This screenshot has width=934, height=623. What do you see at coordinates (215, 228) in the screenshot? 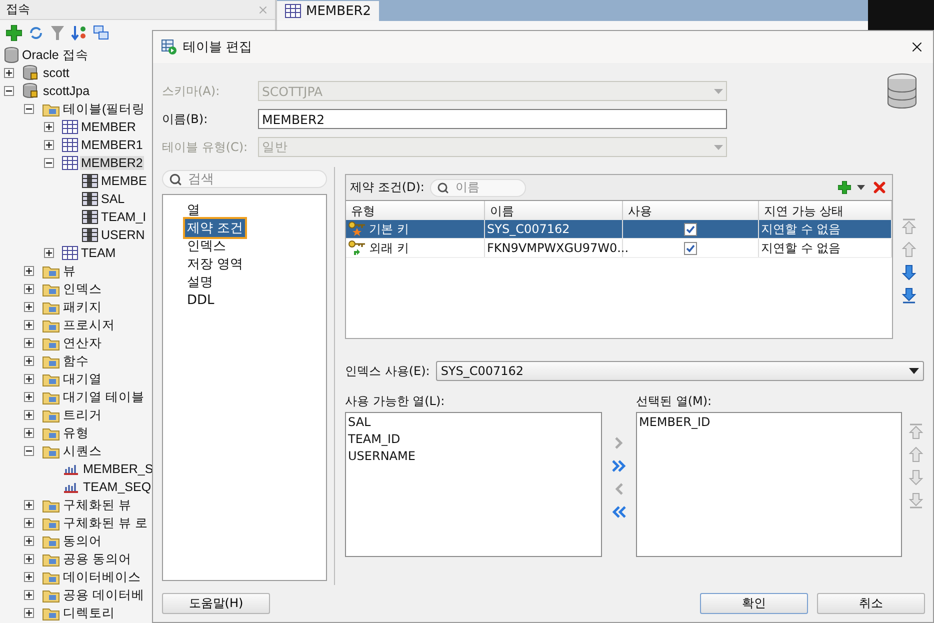
I see `nav-item: 제약 조건` at bounding box center [215, 228].